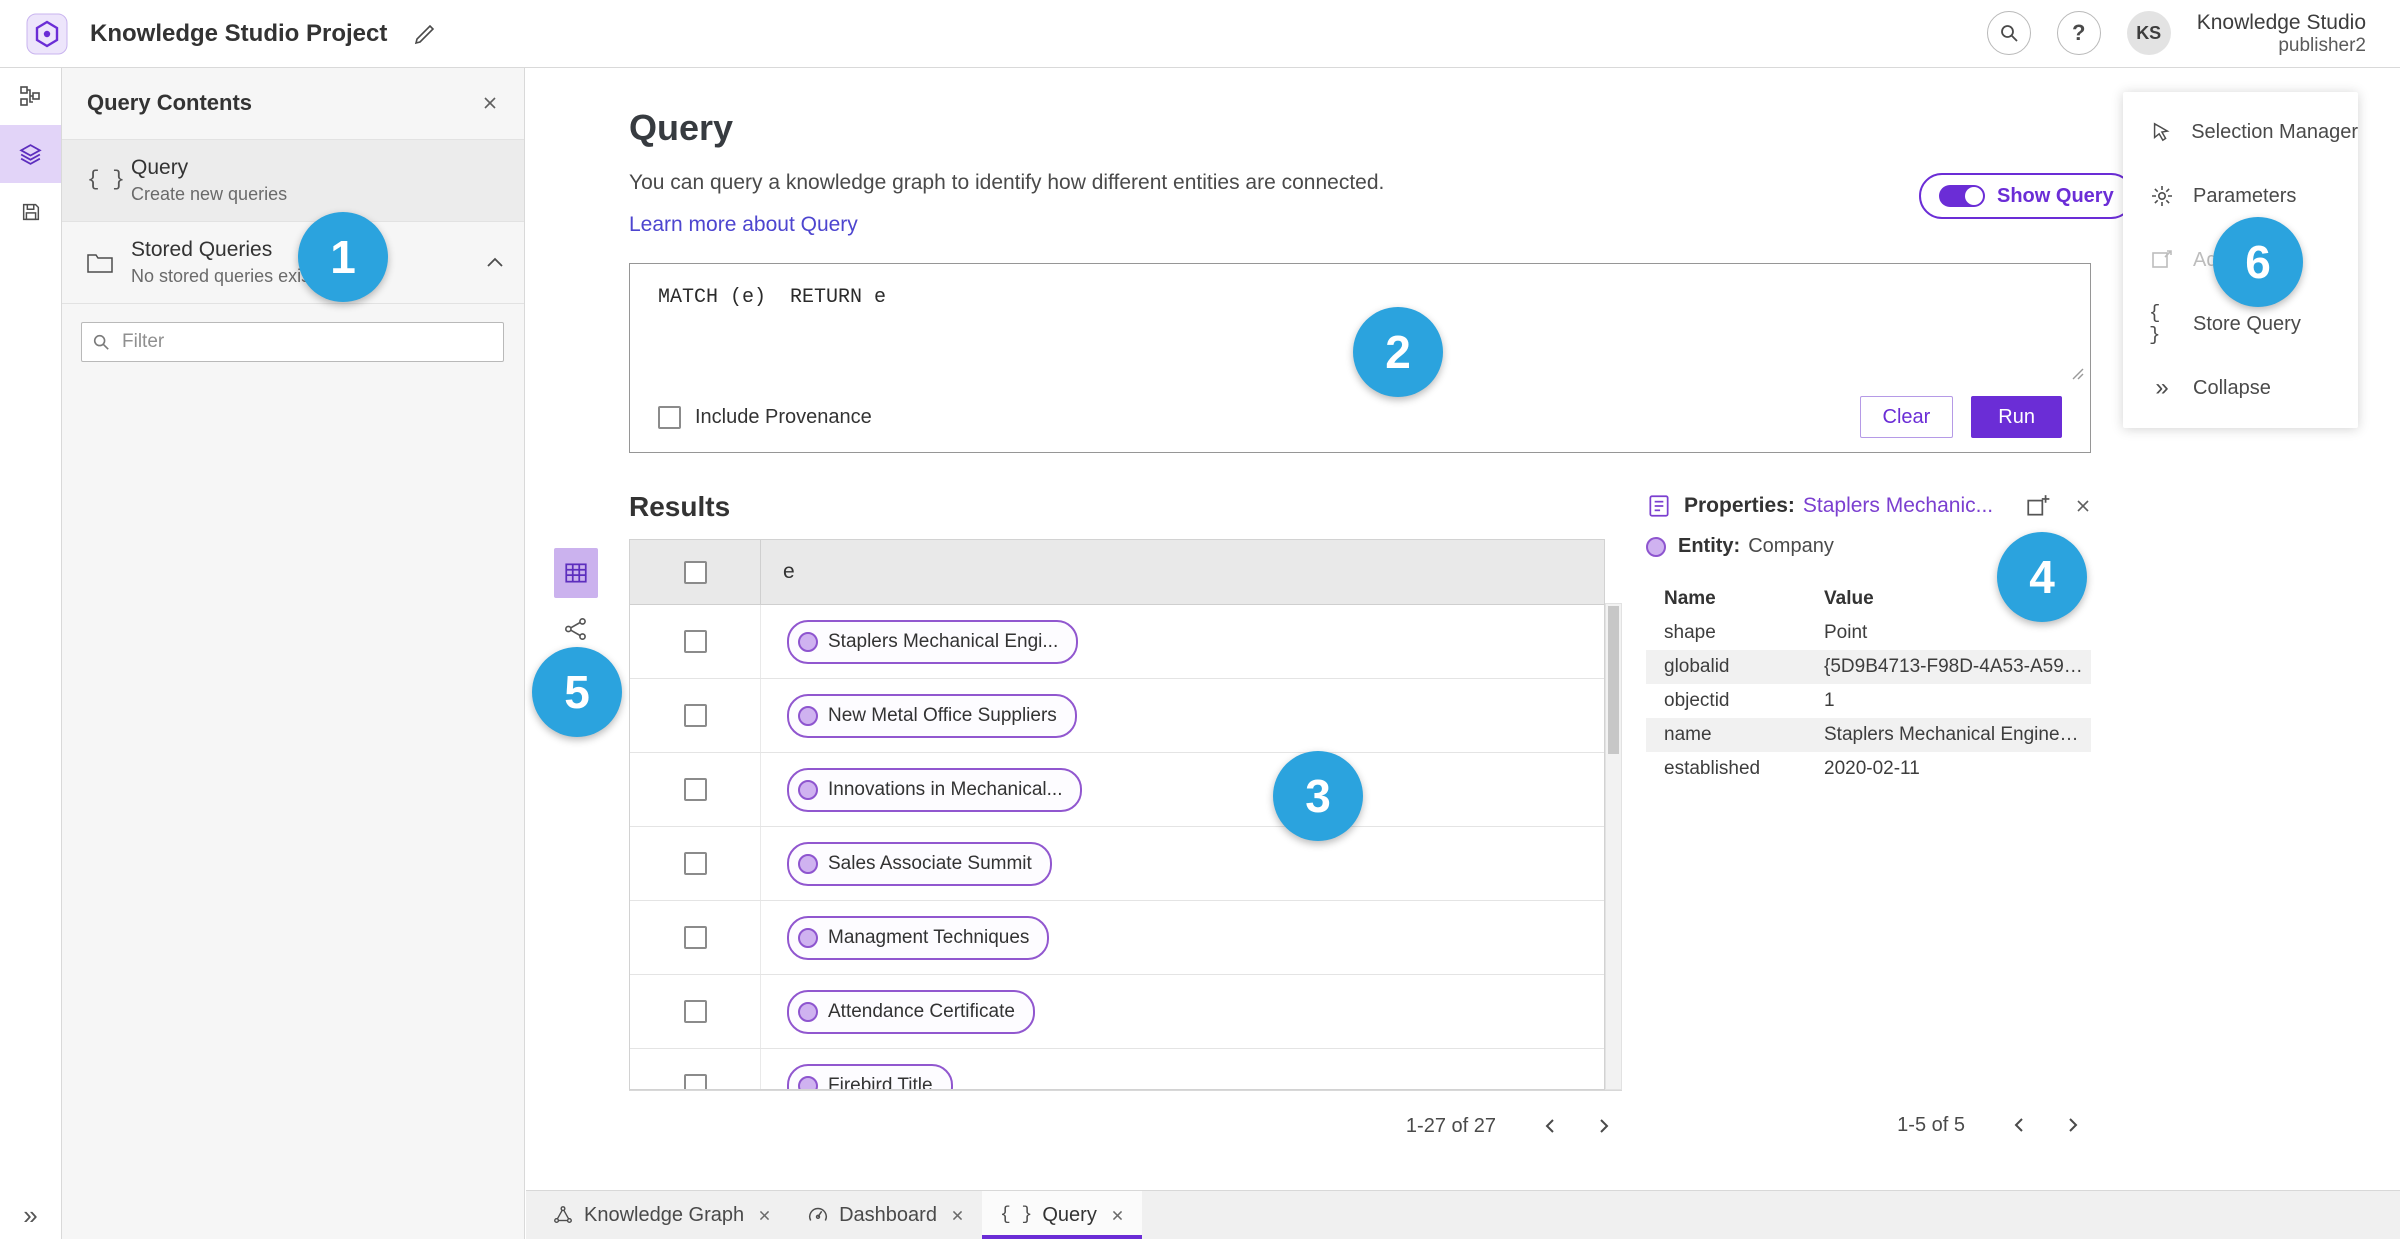  I want to click on help-button: ?, so click(2078, 33).